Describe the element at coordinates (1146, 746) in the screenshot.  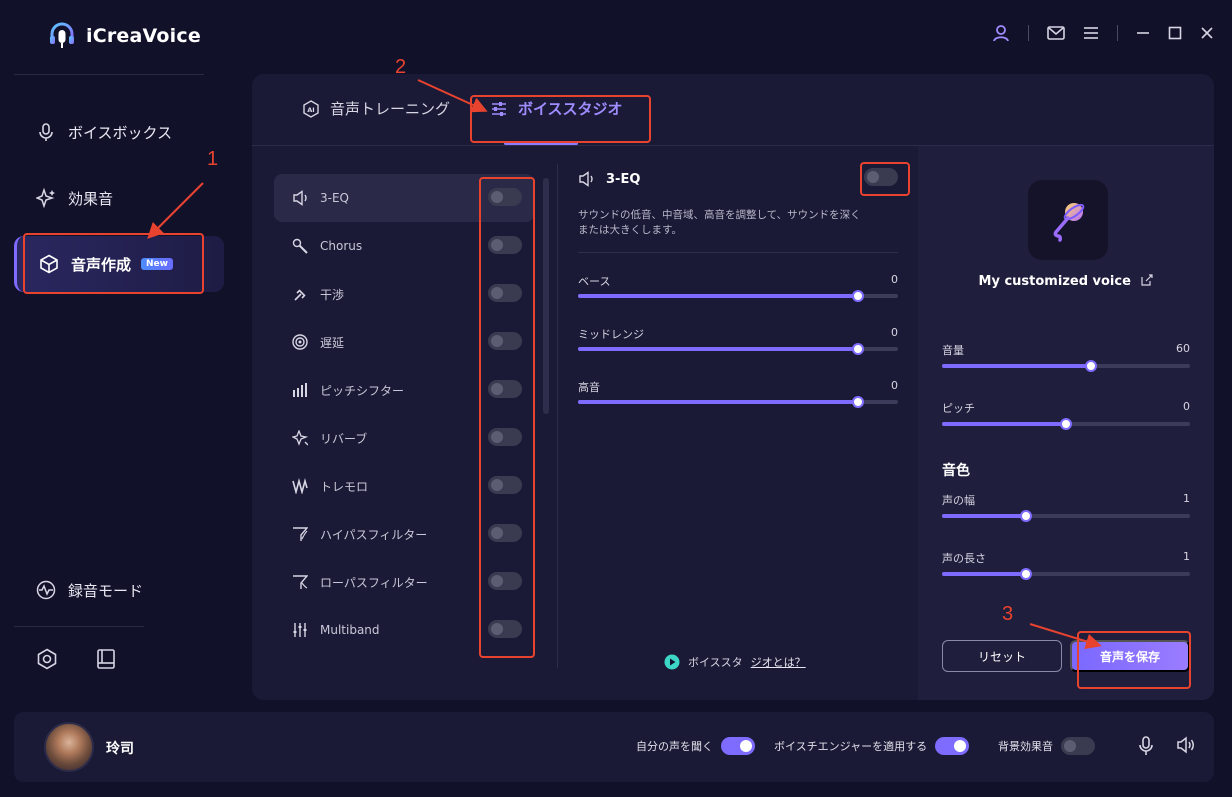
I see `microphone-icon` at that location.